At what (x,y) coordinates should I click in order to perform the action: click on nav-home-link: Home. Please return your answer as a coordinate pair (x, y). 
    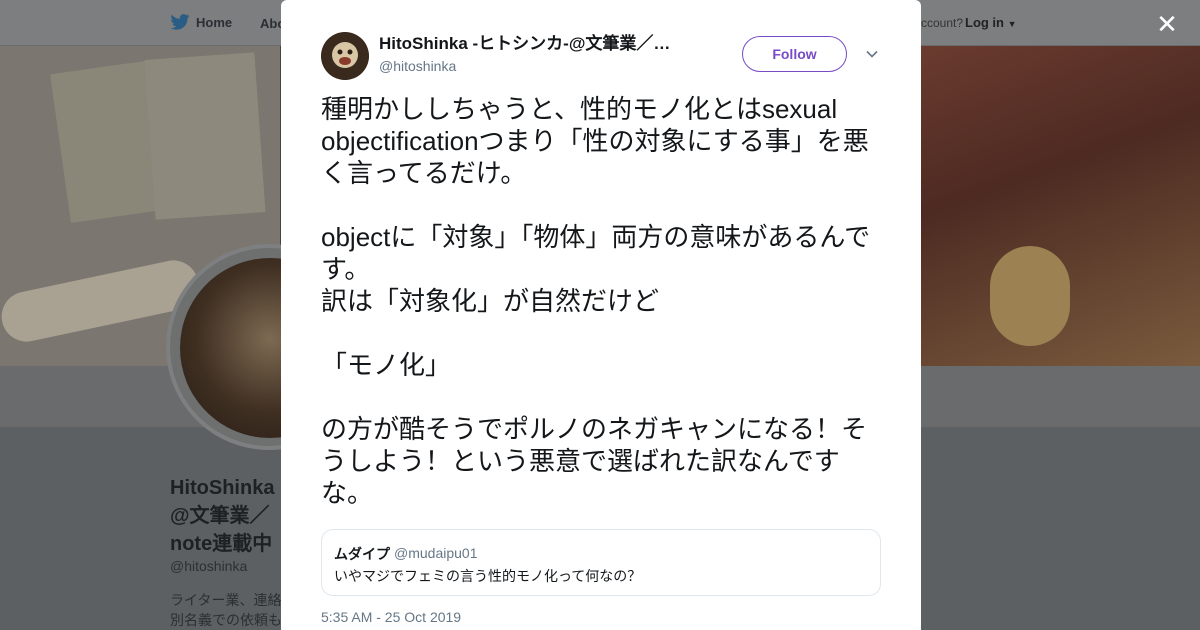
    Looking at the image, I should click on (201, 22).